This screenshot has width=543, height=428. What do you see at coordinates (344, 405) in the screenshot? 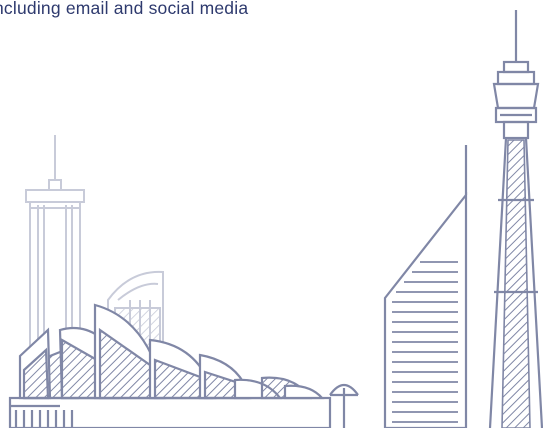
I see `street-lamp-icon` at bounding box center [344, 405].